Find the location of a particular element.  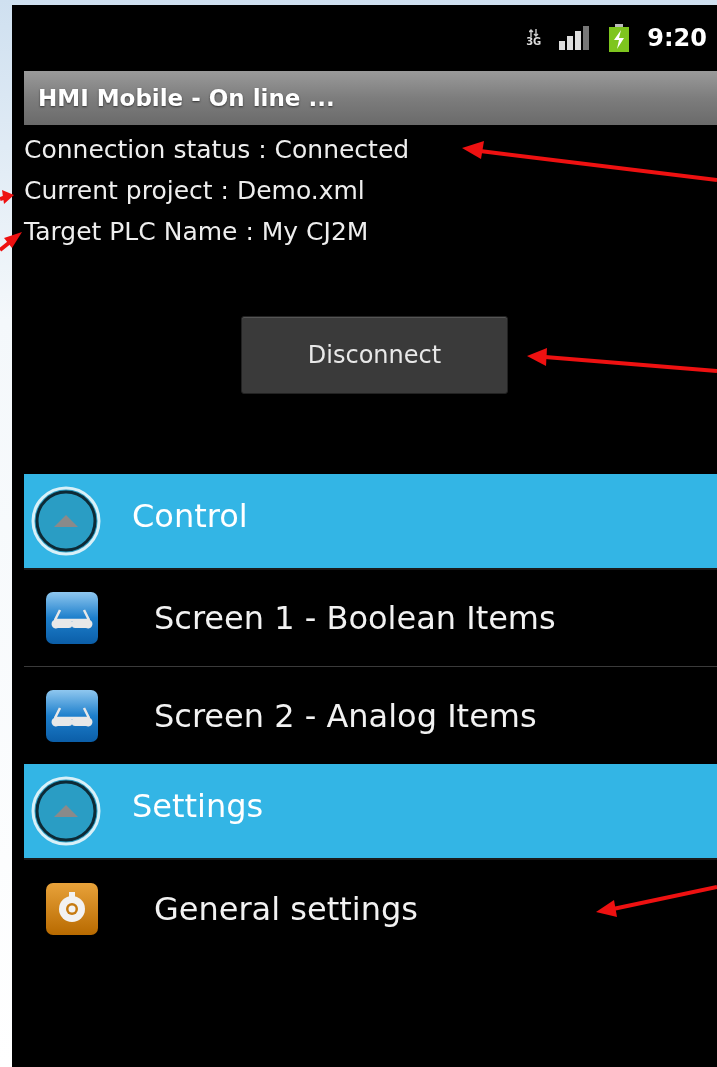

battery-charging-icon is located at coordinates (619, 38).